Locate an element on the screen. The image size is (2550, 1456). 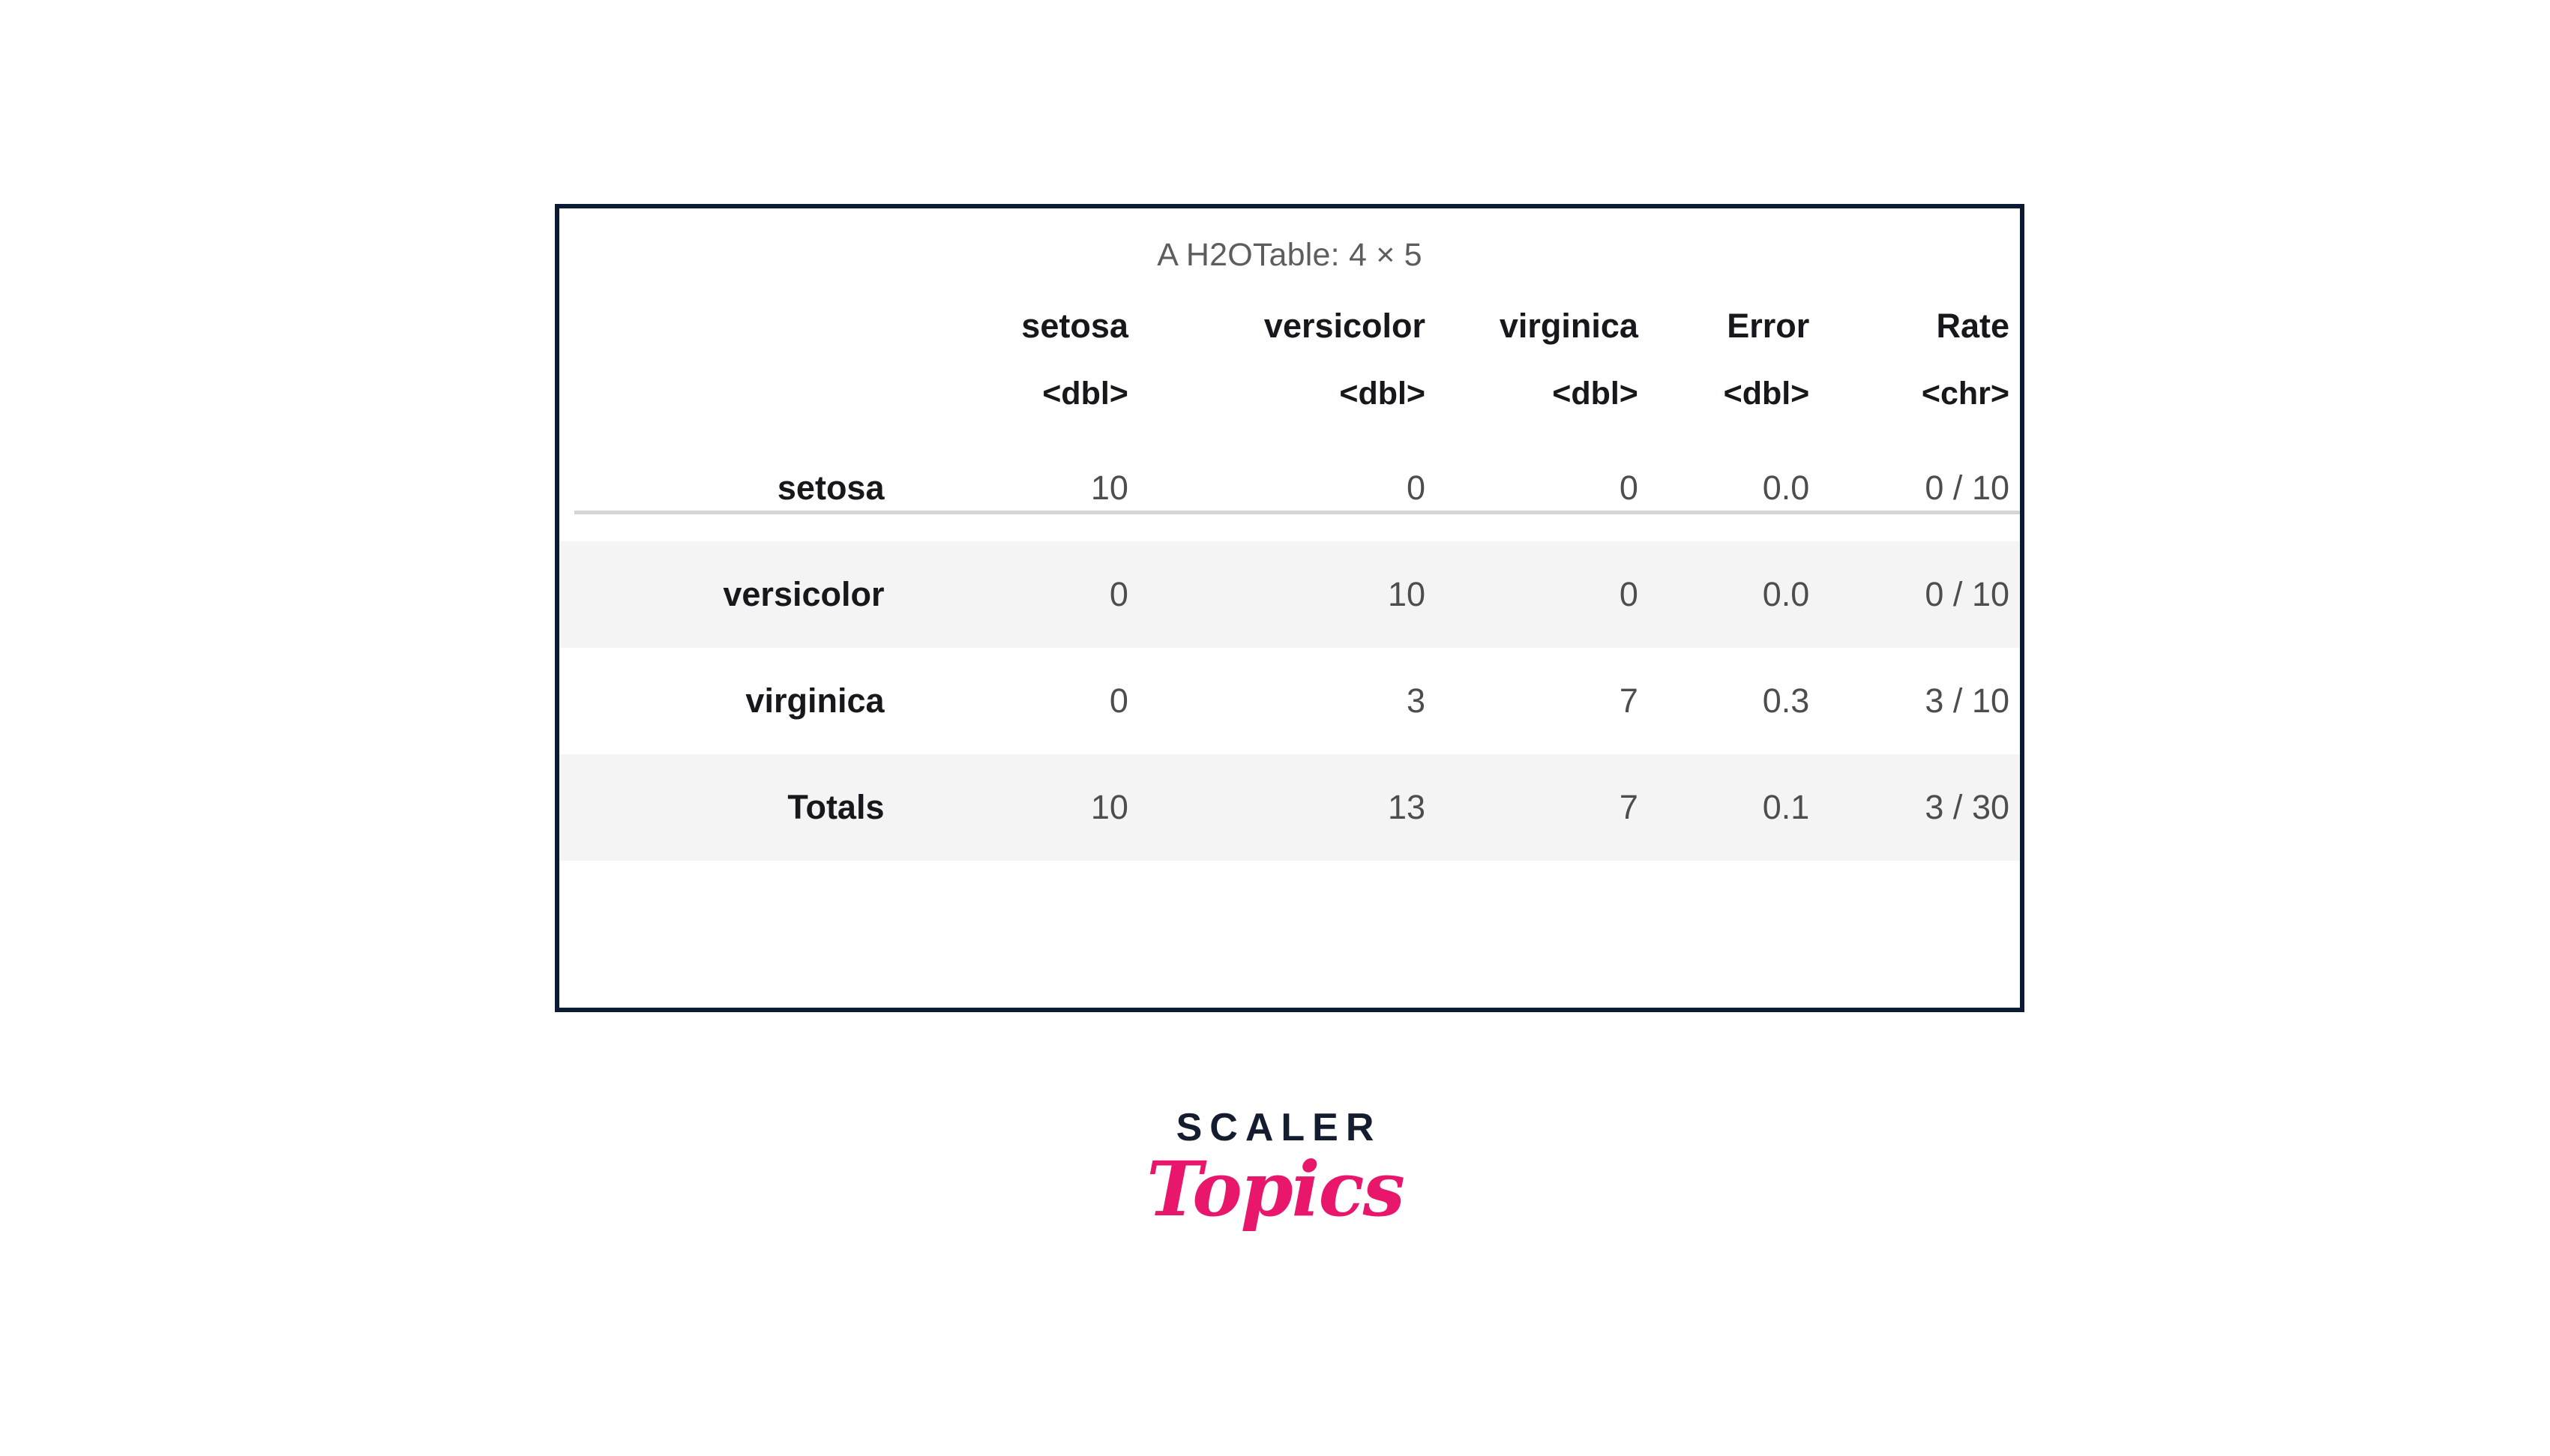
header-rate: Rate is located at coordinates (1928, 327).